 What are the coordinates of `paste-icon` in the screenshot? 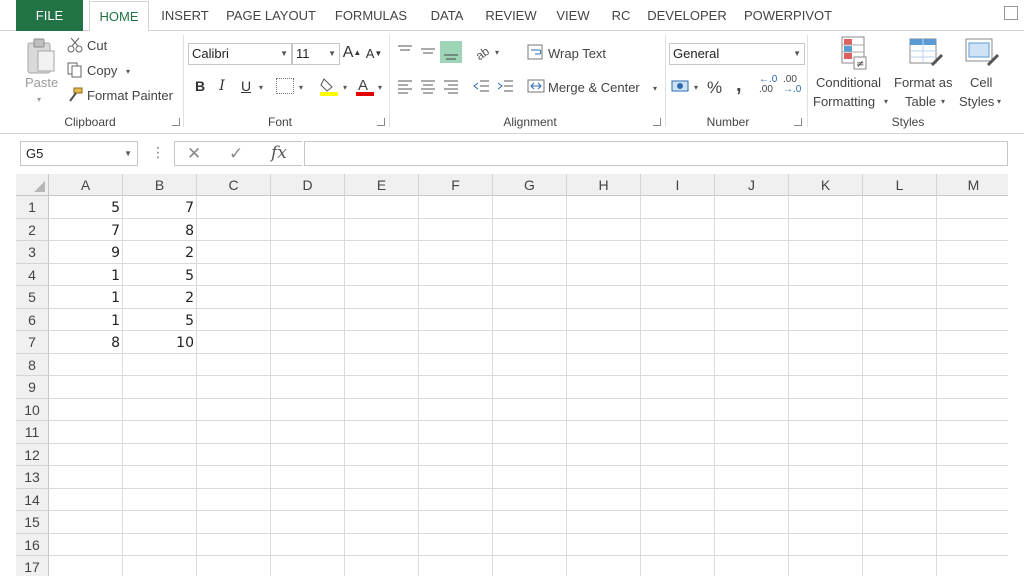 It's located at (41, 57).